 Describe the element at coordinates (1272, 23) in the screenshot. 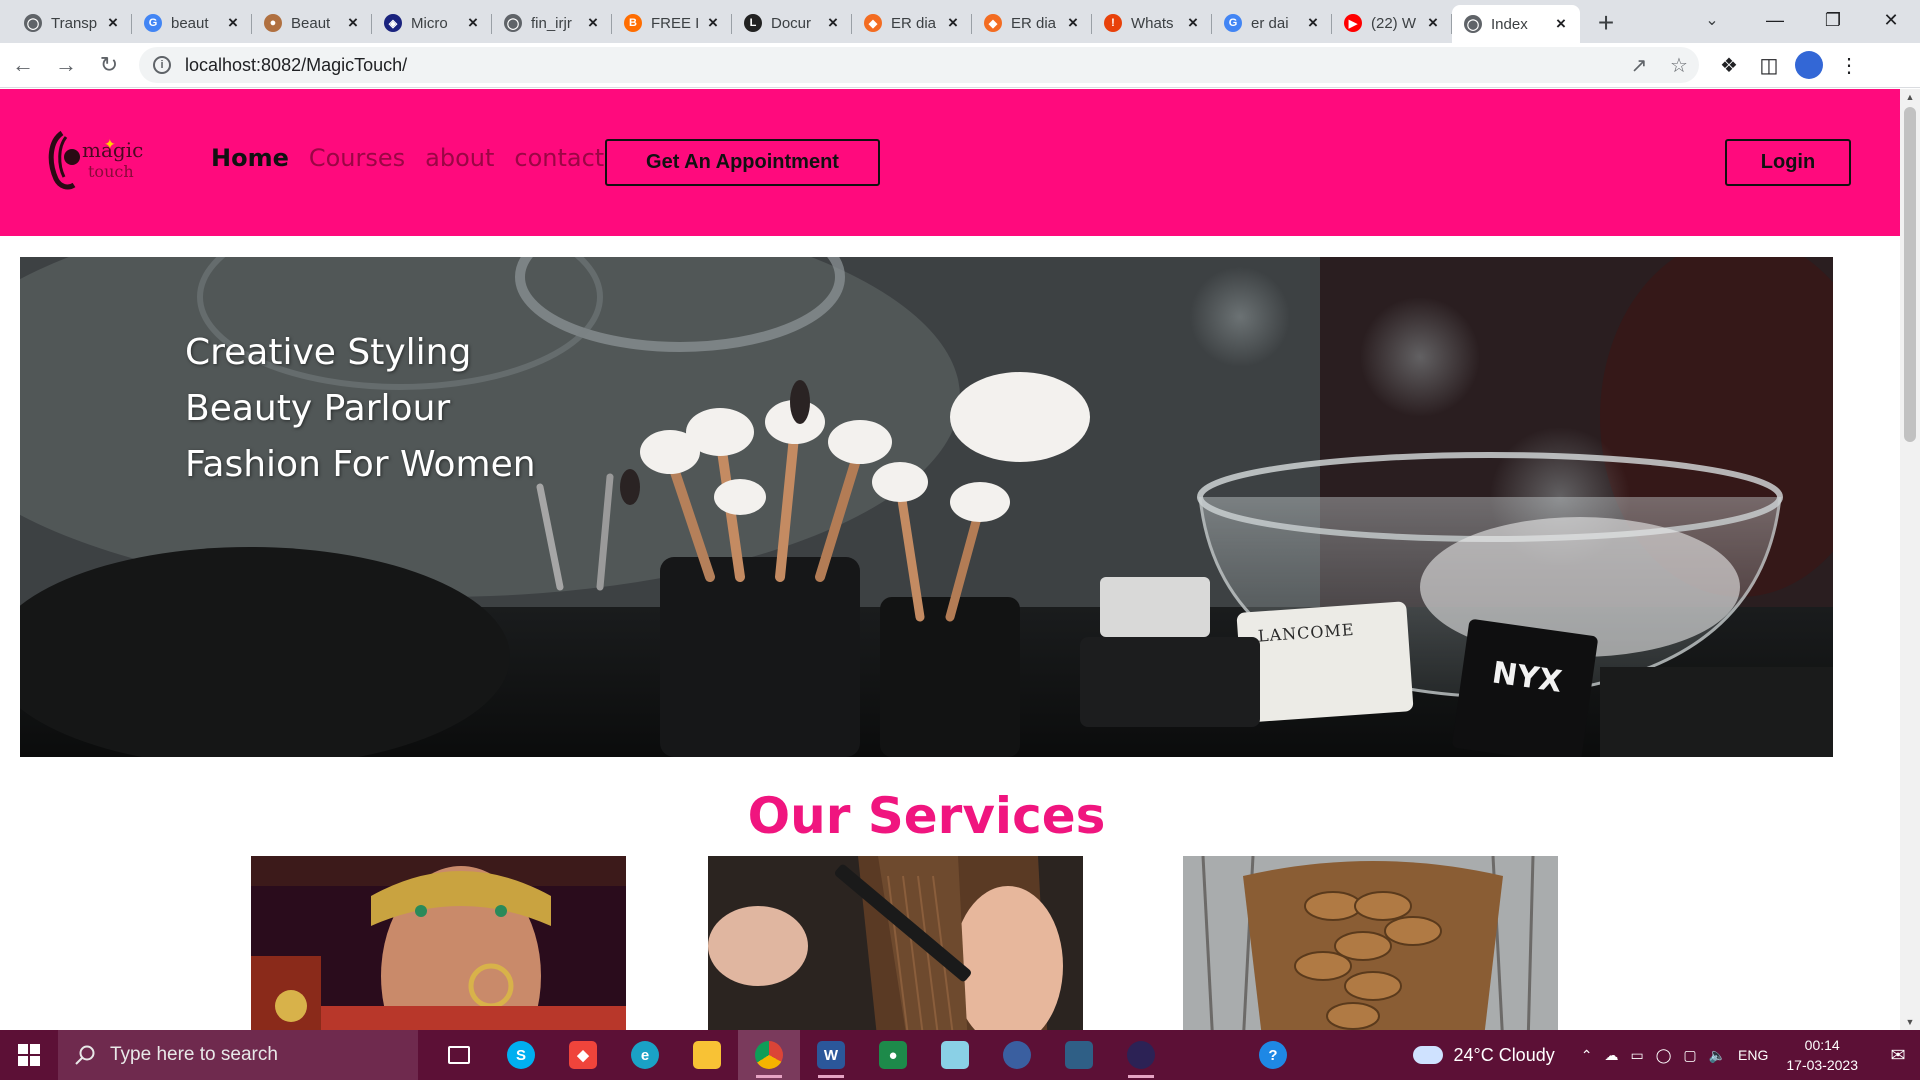

I see `browser-tab: Ger dai ×` at that location.